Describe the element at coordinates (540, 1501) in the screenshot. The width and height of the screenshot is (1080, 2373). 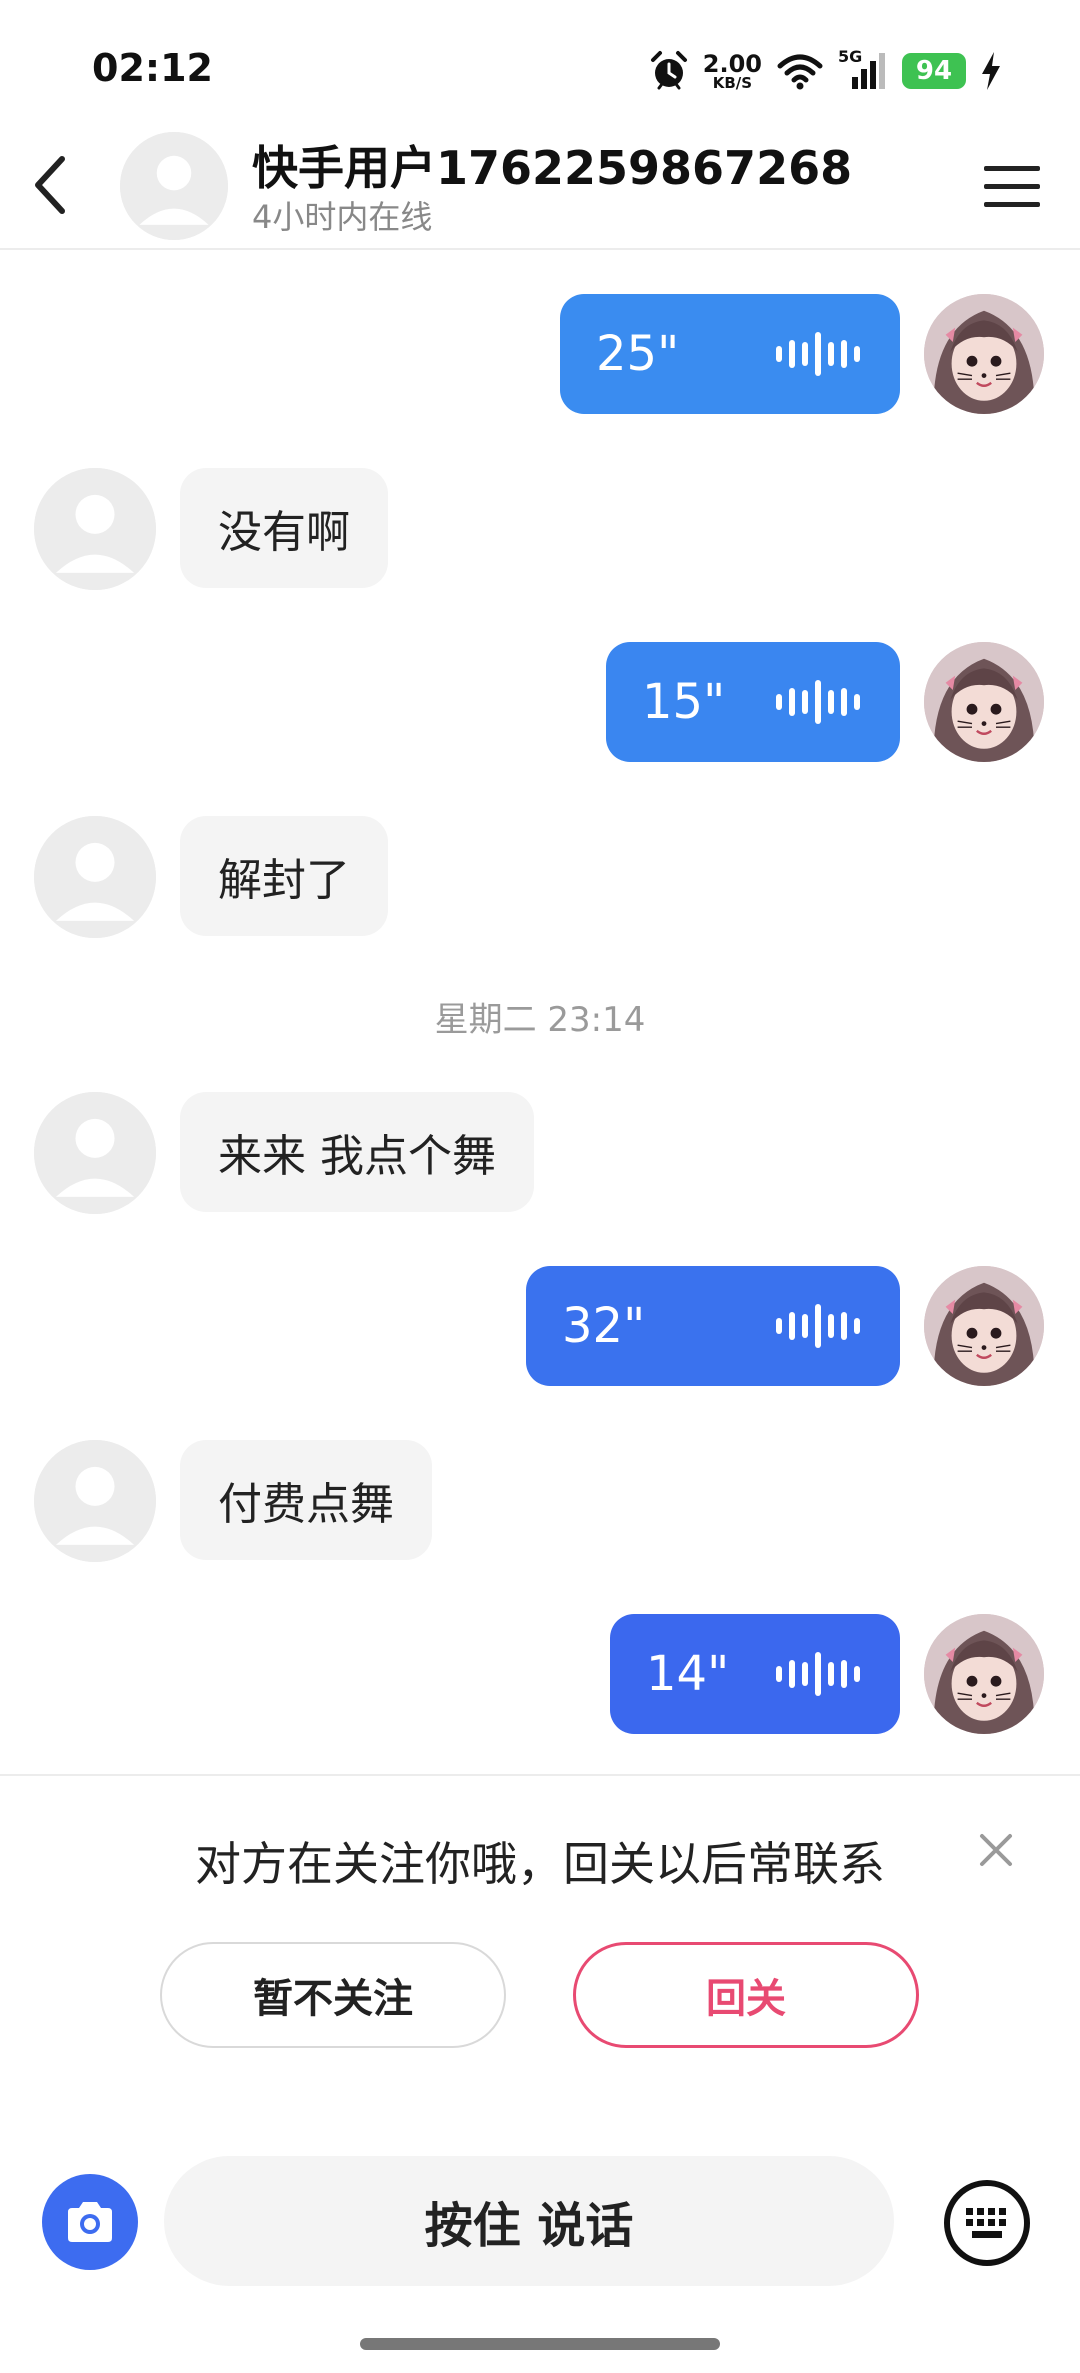
I see `message-row-text: 付费点舞` at that location.